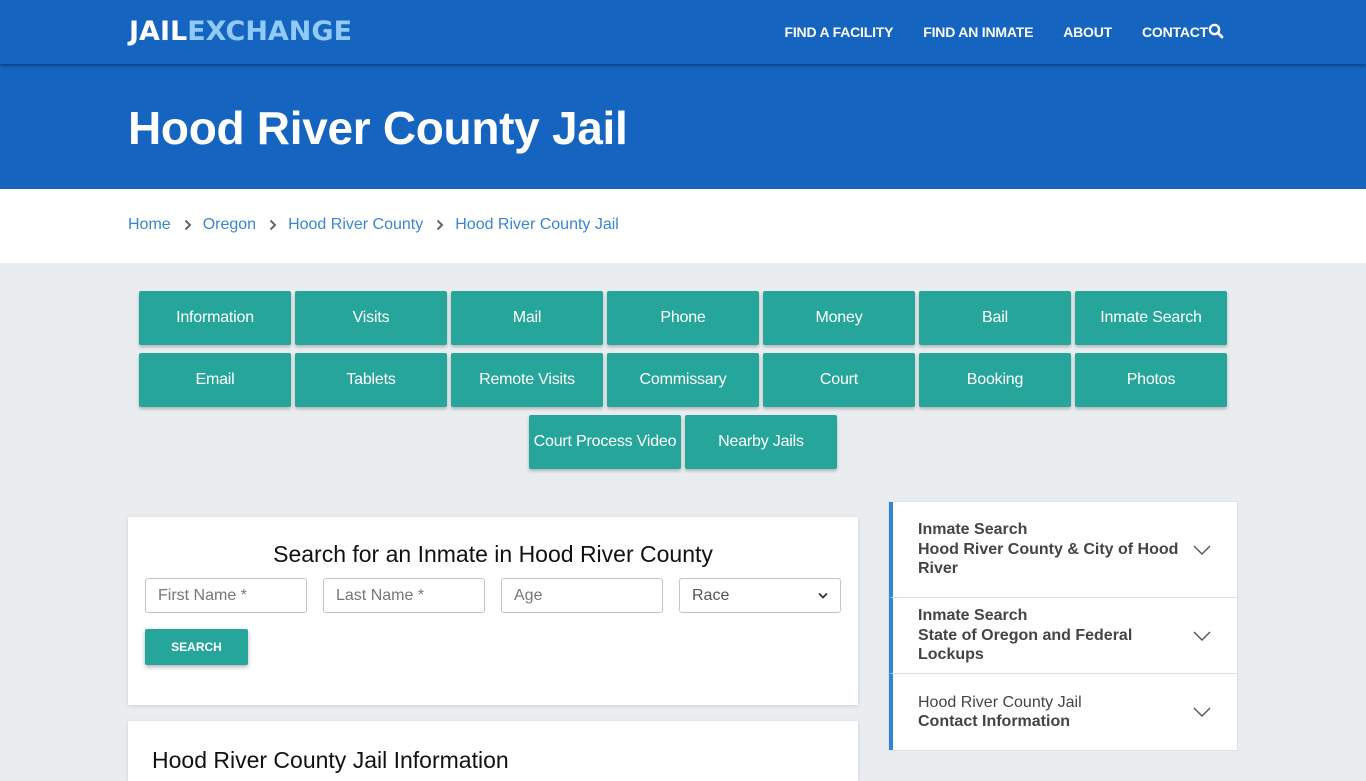 The height and width of the screenshot is (781, 1366). Describe the element at coordinates (839, 318) in the screenshot. I see `tile-money: Money` at that location.